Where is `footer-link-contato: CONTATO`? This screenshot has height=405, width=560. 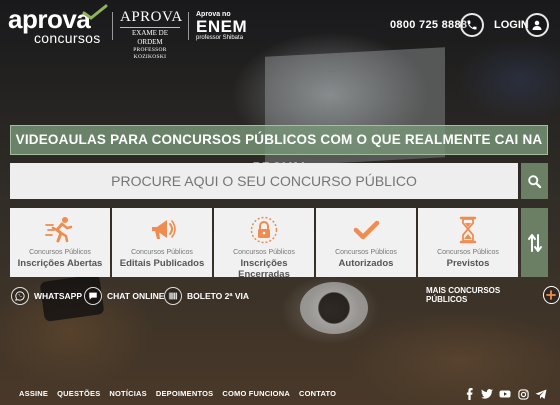
footer-link-contato: CONTATO is located at coordinates (317, 393).